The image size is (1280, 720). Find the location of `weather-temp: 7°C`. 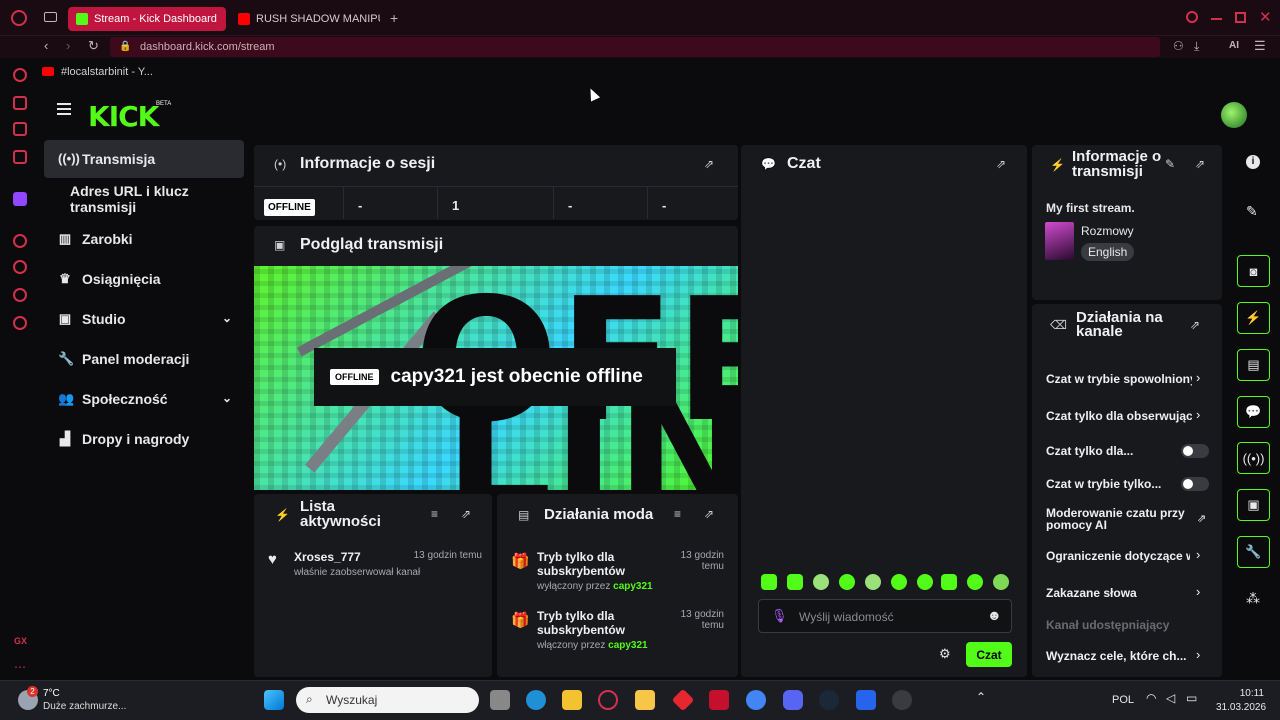

weather-temp: 7°C is located at coordinates (51, 693).